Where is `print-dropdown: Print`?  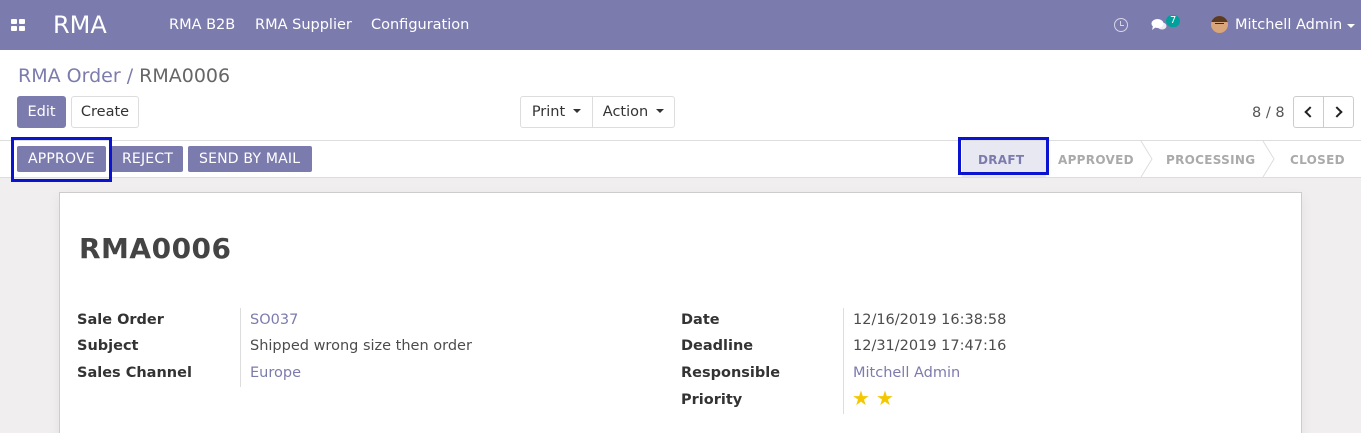 print-dropdown: Print is located at coordinates (556, 112).